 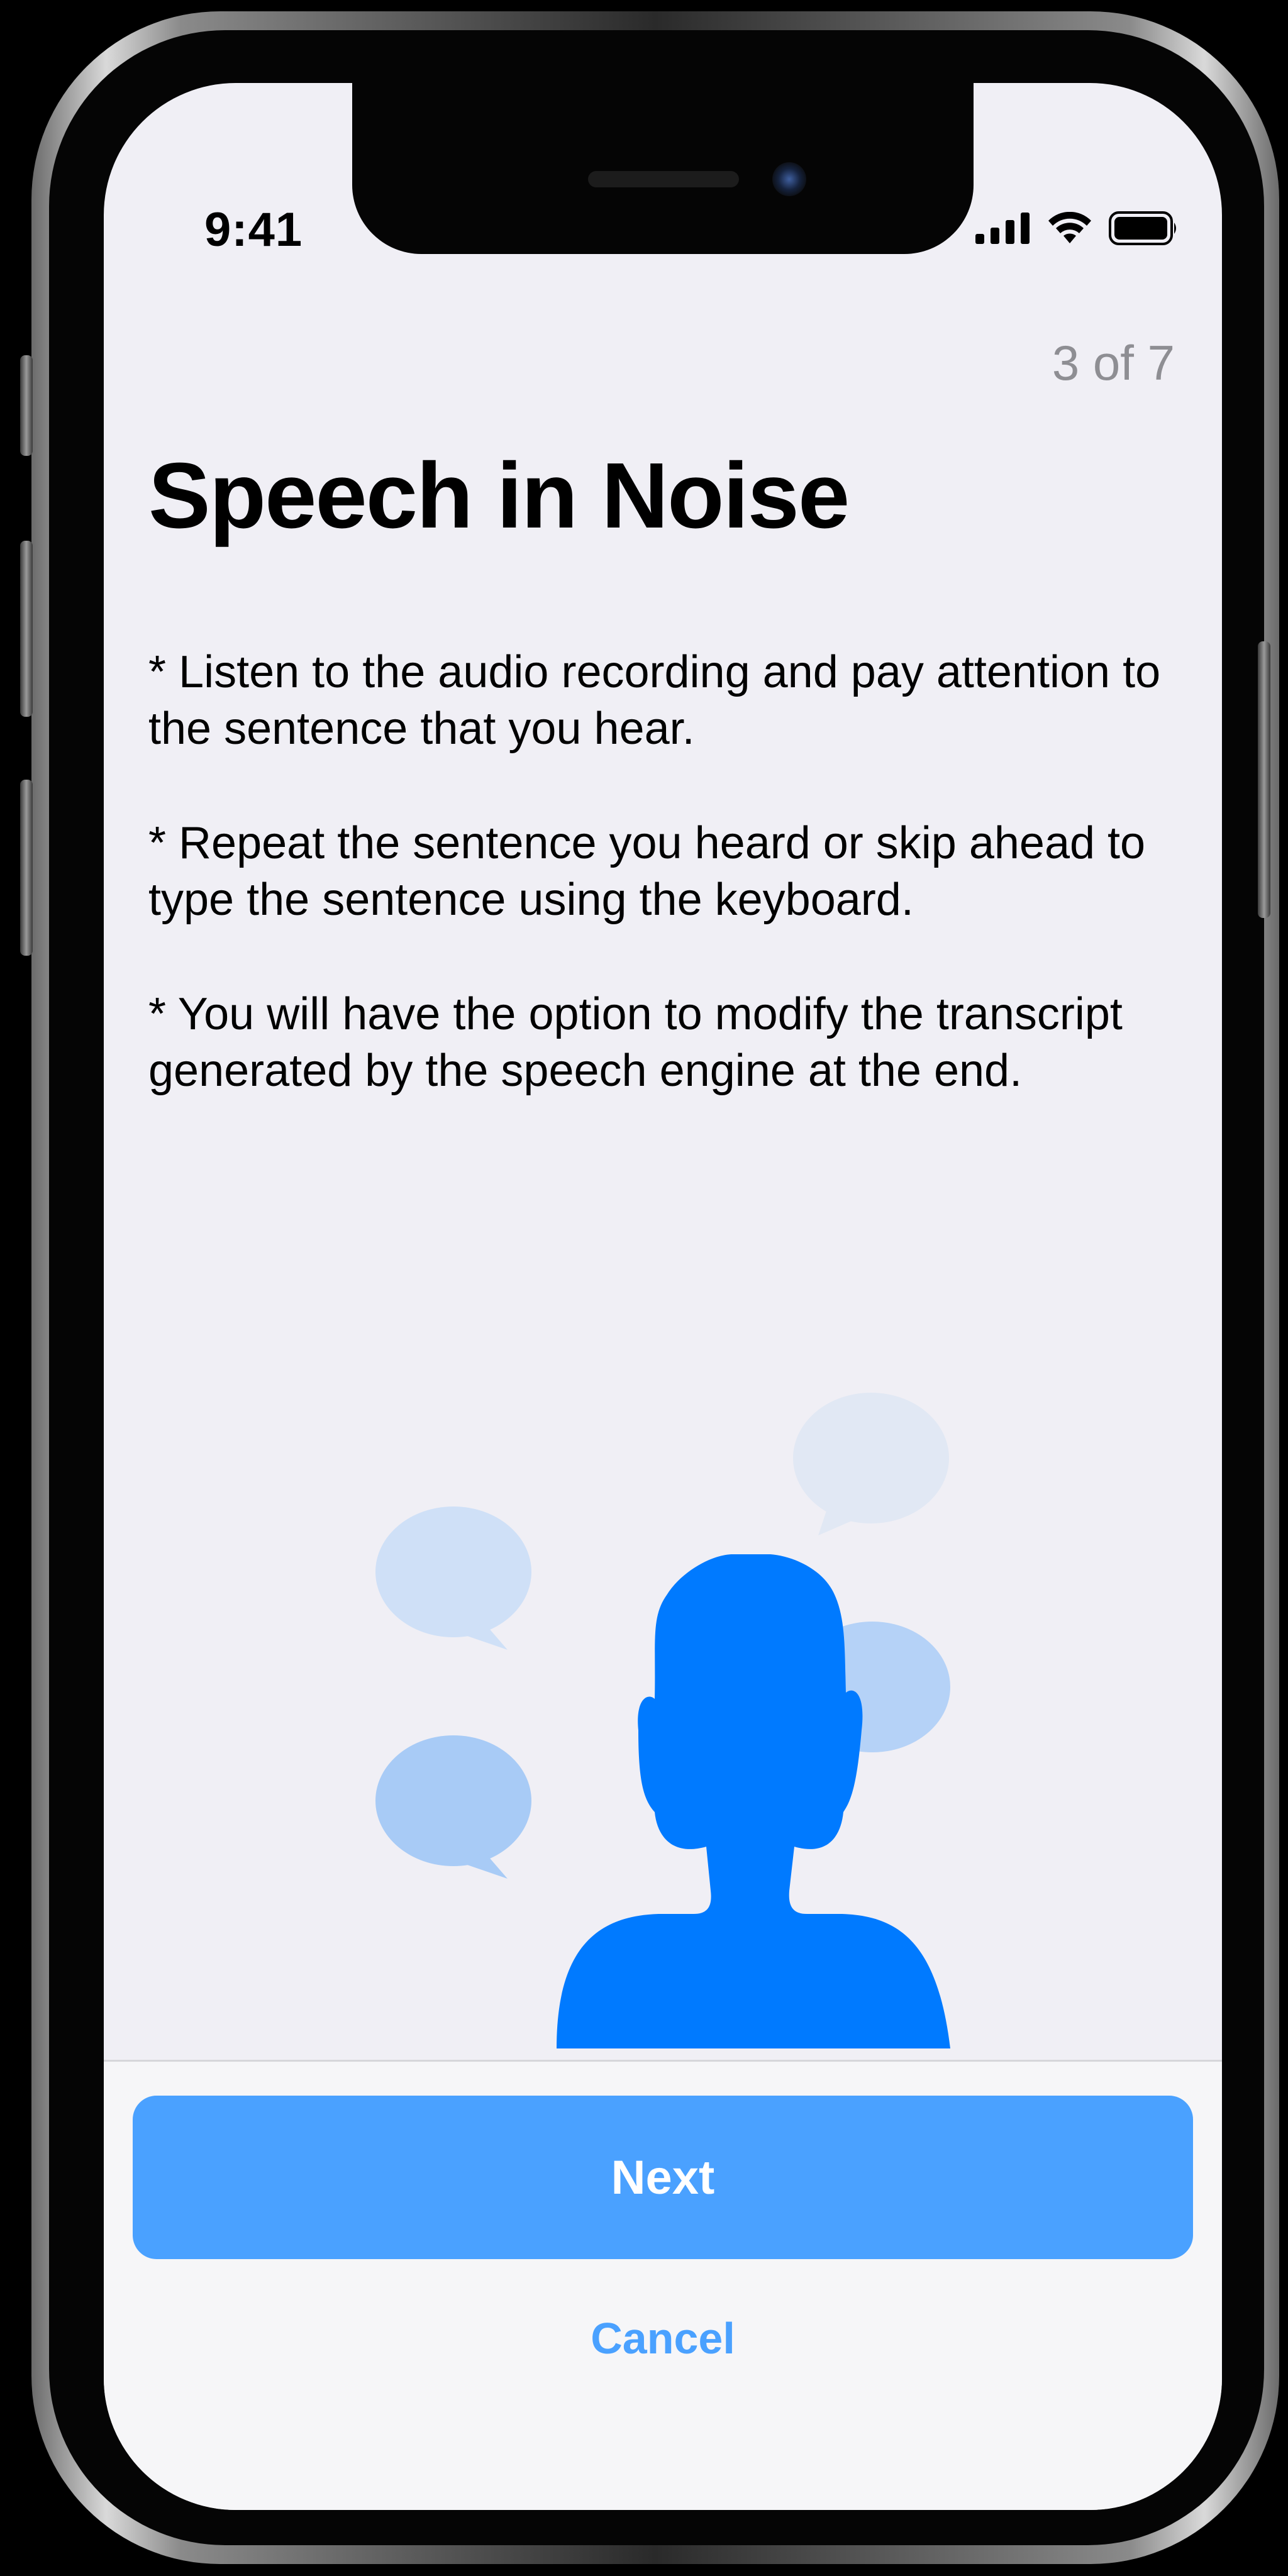 I want to click on next-button: Next, so click(x=663, y=2177).